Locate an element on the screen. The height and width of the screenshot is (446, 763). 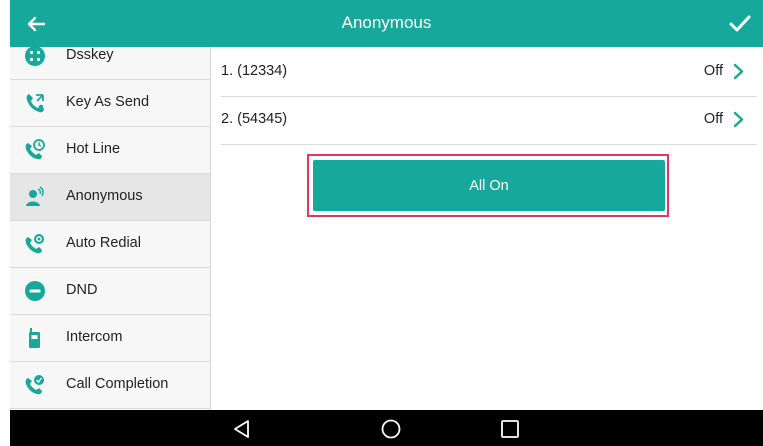
sidebar-item-intercom: Intercom is located at coordinates (110, 338).